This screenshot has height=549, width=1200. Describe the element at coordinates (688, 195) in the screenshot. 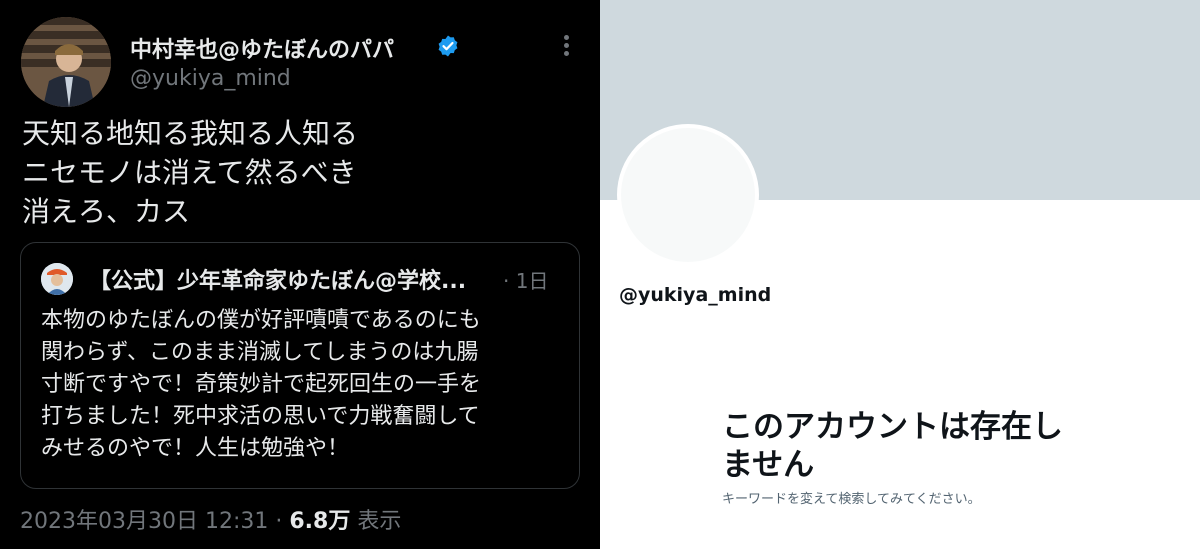

I see `profile-avatar` at that location.